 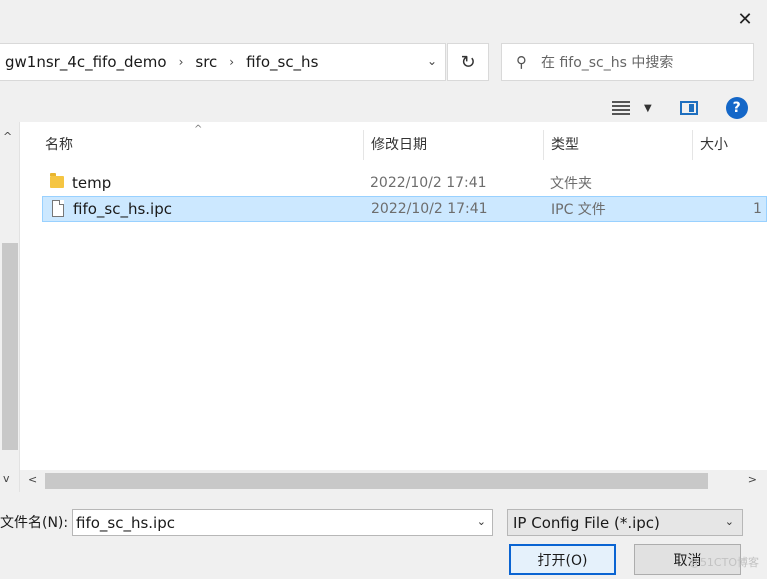 I want to click on filename-label: 文件名(N):, so click(x=34, y=523).